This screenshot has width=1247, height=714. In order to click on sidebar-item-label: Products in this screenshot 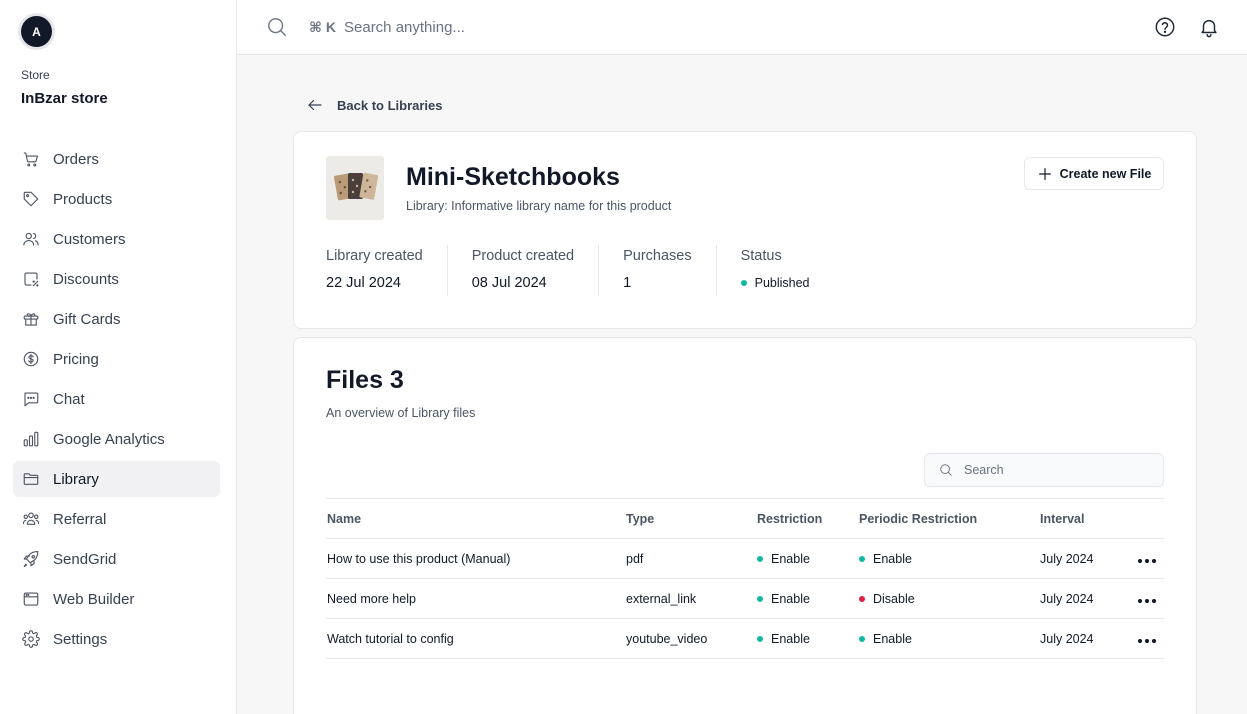, I will do `click(83, 199)`.